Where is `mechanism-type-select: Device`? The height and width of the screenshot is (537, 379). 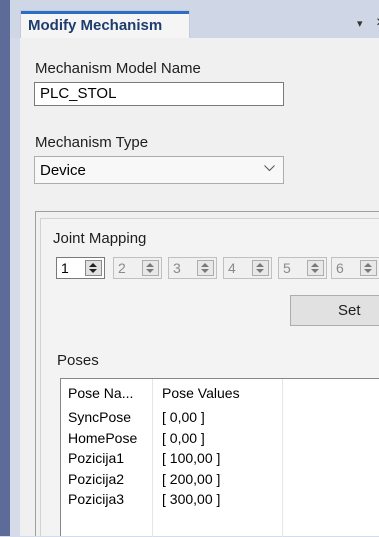 mechanism-type-select: Device is located at coordinates (159, 170).